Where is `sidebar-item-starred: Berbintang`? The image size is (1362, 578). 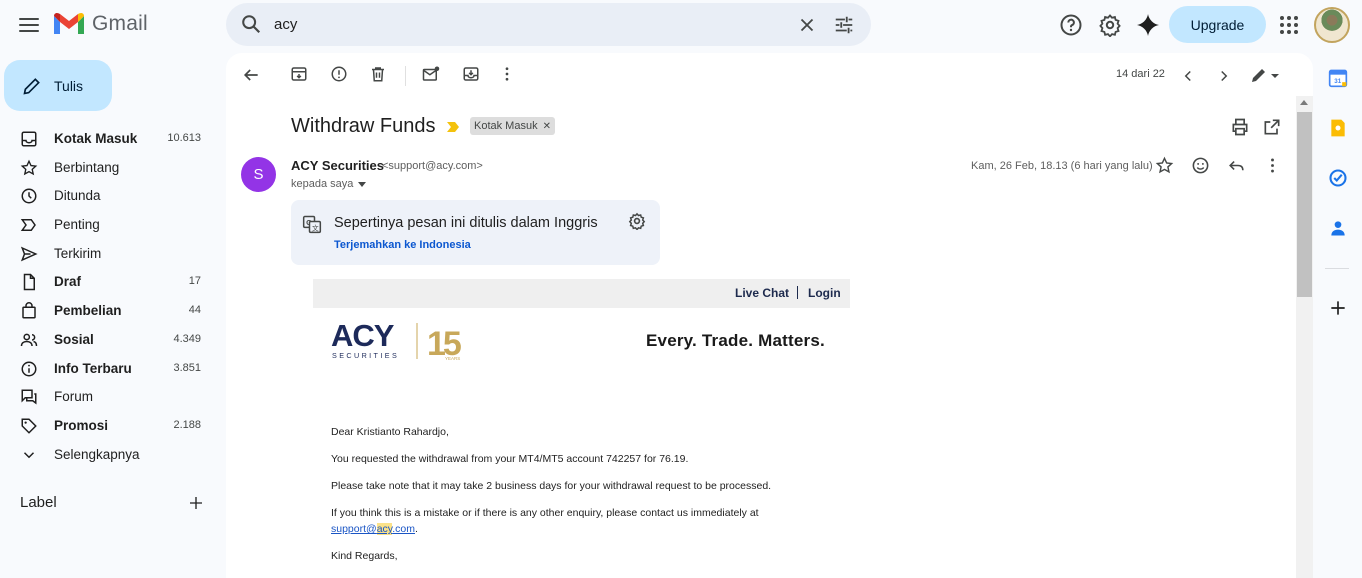
sidebar-item-starred: Berbintang is located at coordinates (110, 167).